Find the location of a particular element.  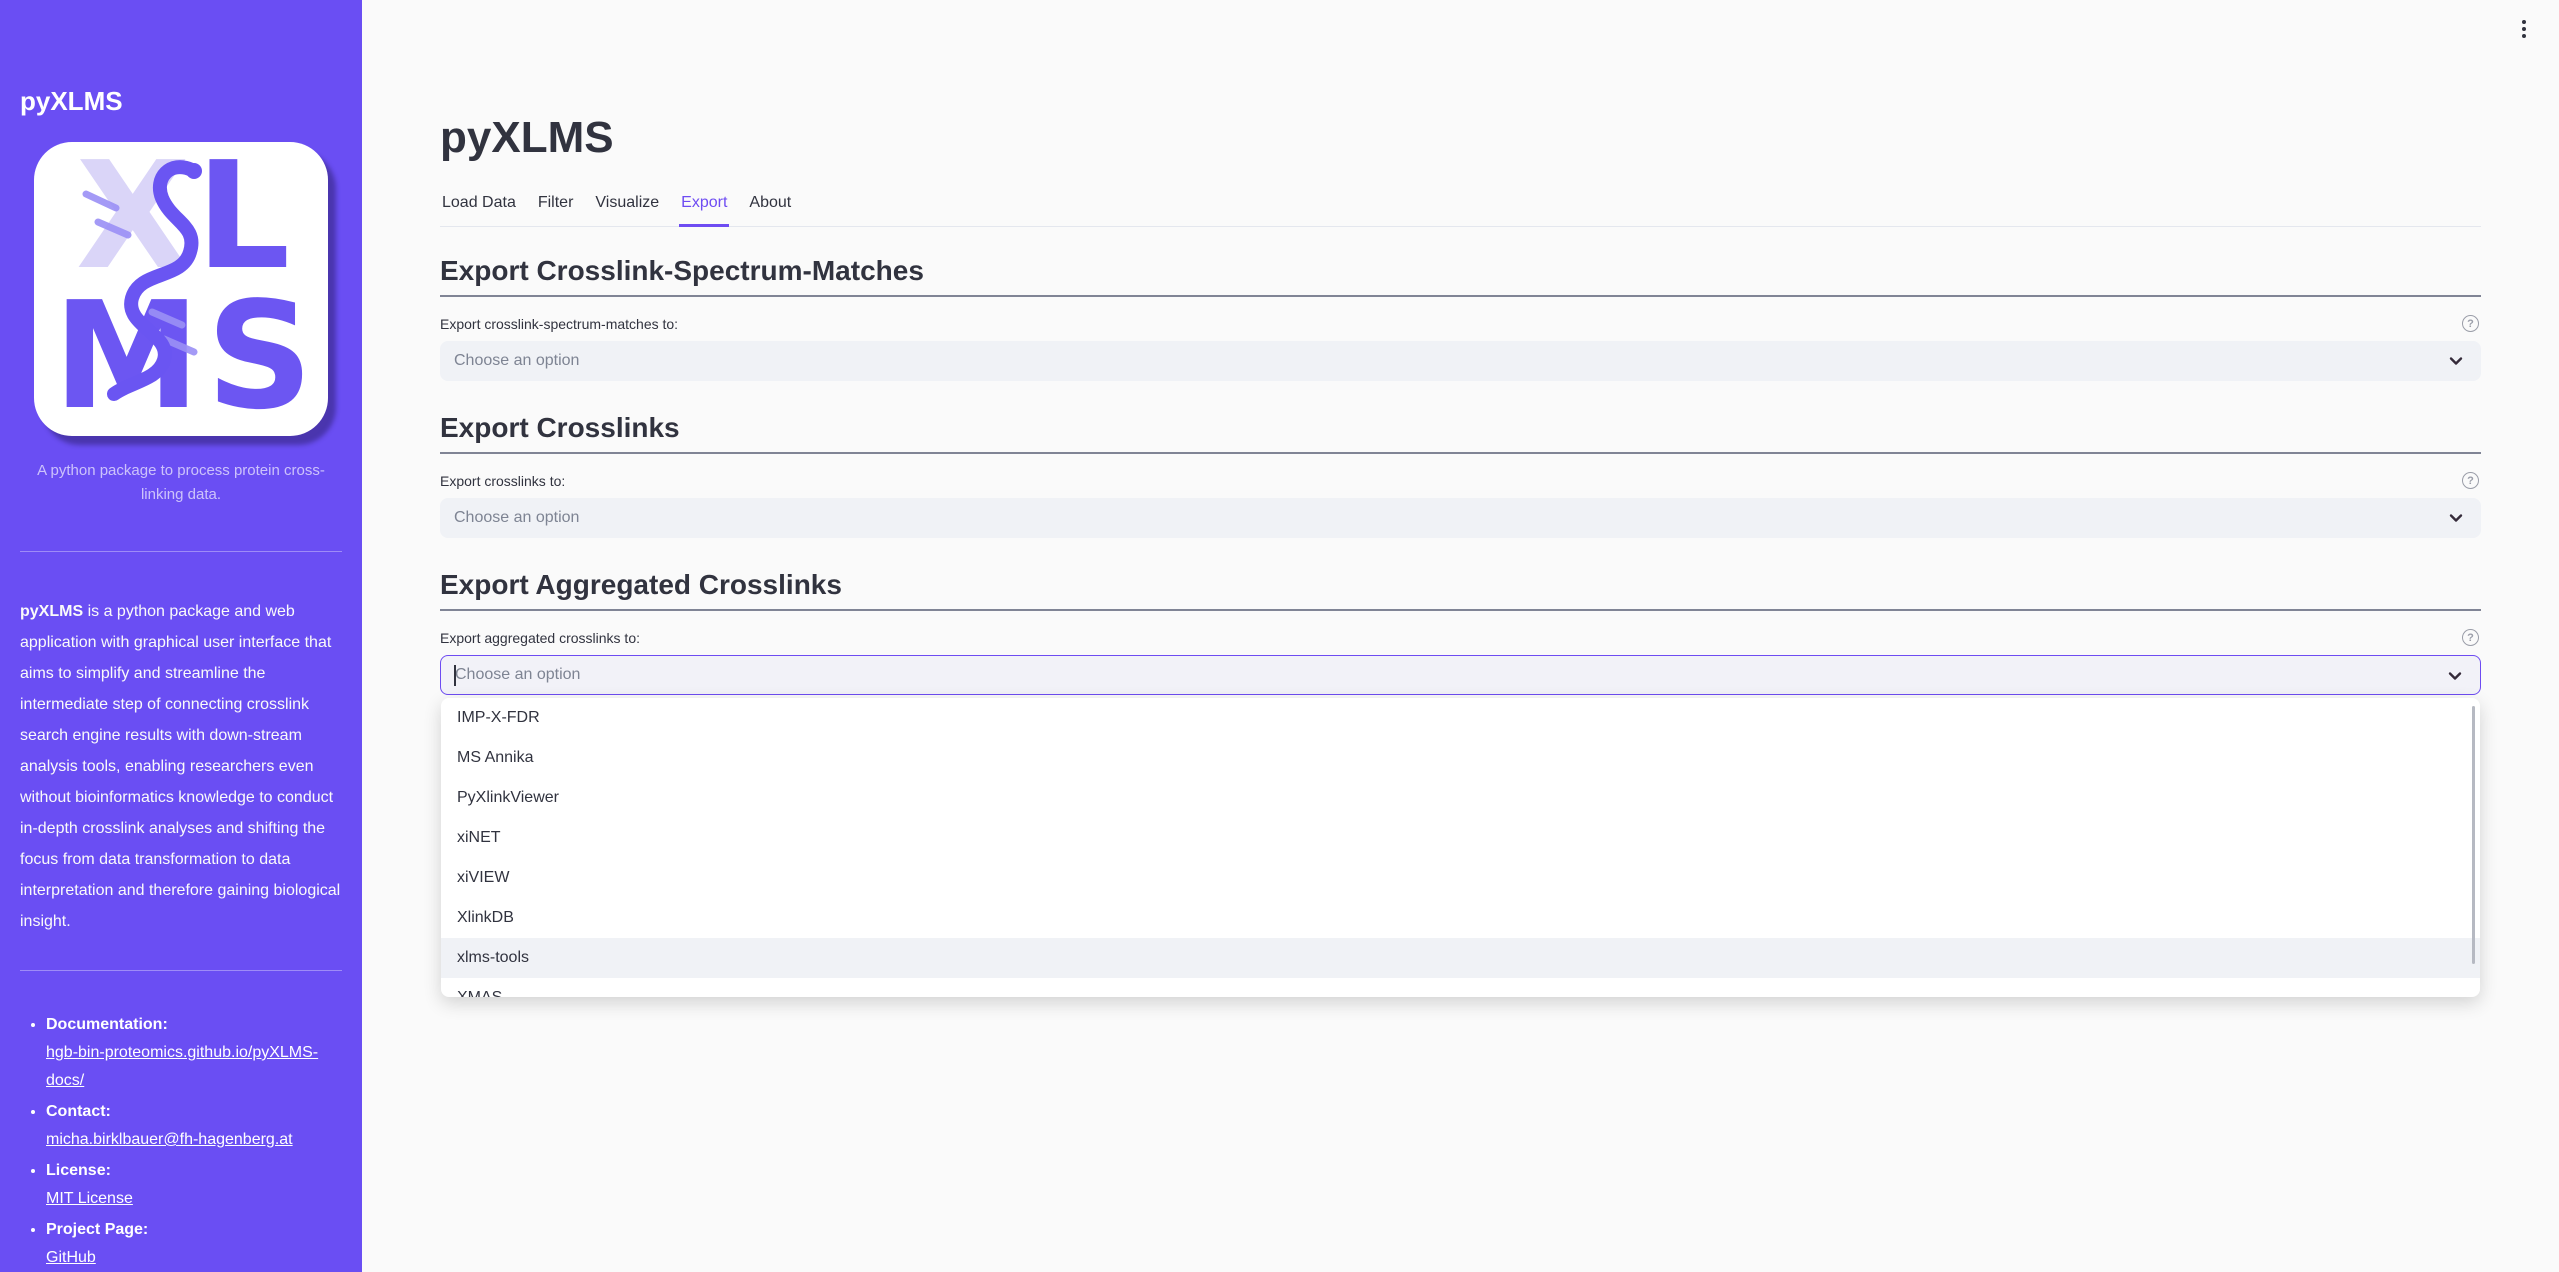

page-title: pyXLMS is located at coordinates (527, 137).